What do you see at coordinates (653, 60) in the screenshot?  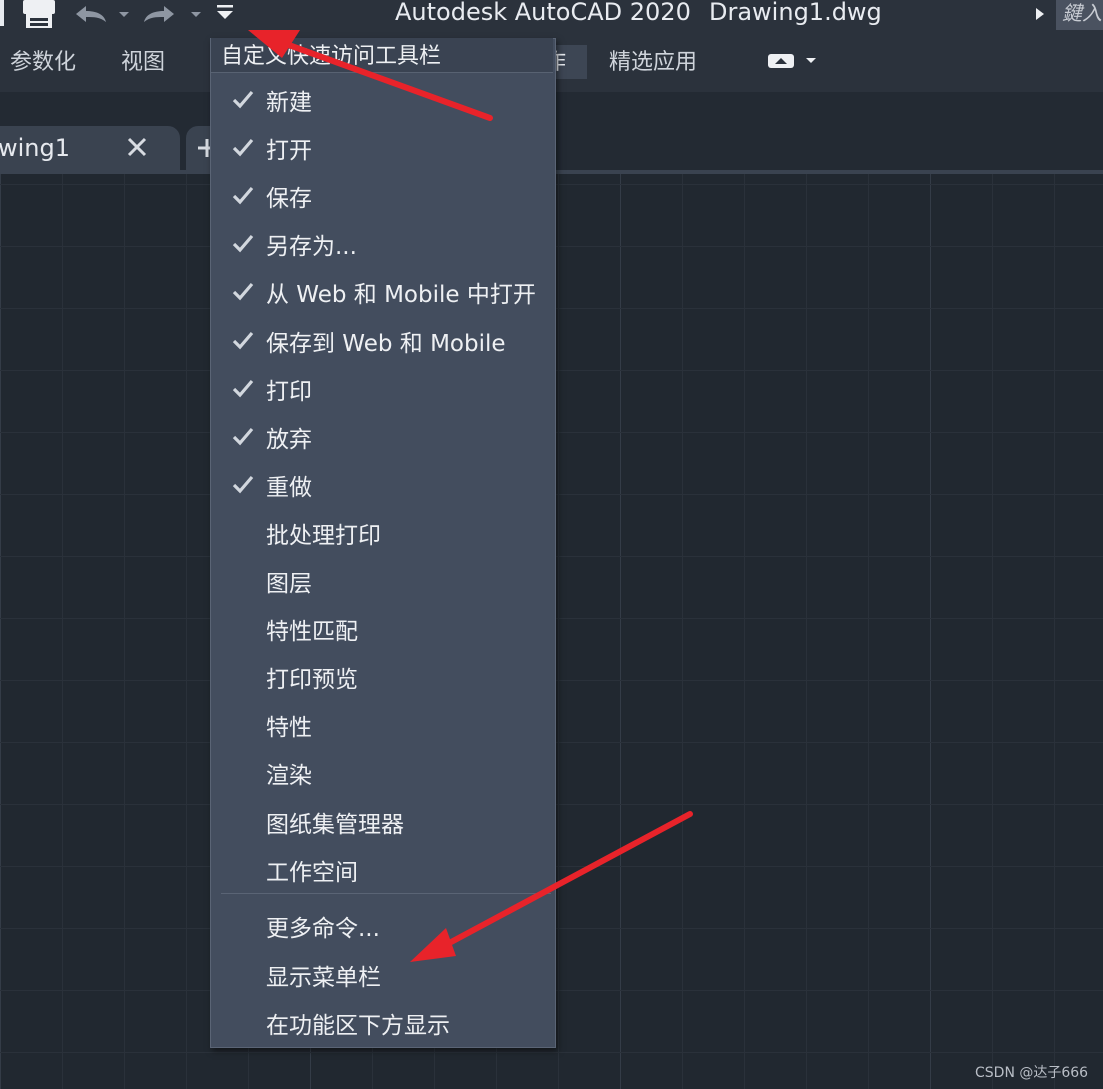 I see `tab-featured-apps: 精选应用` at bounding box center [653, 60].